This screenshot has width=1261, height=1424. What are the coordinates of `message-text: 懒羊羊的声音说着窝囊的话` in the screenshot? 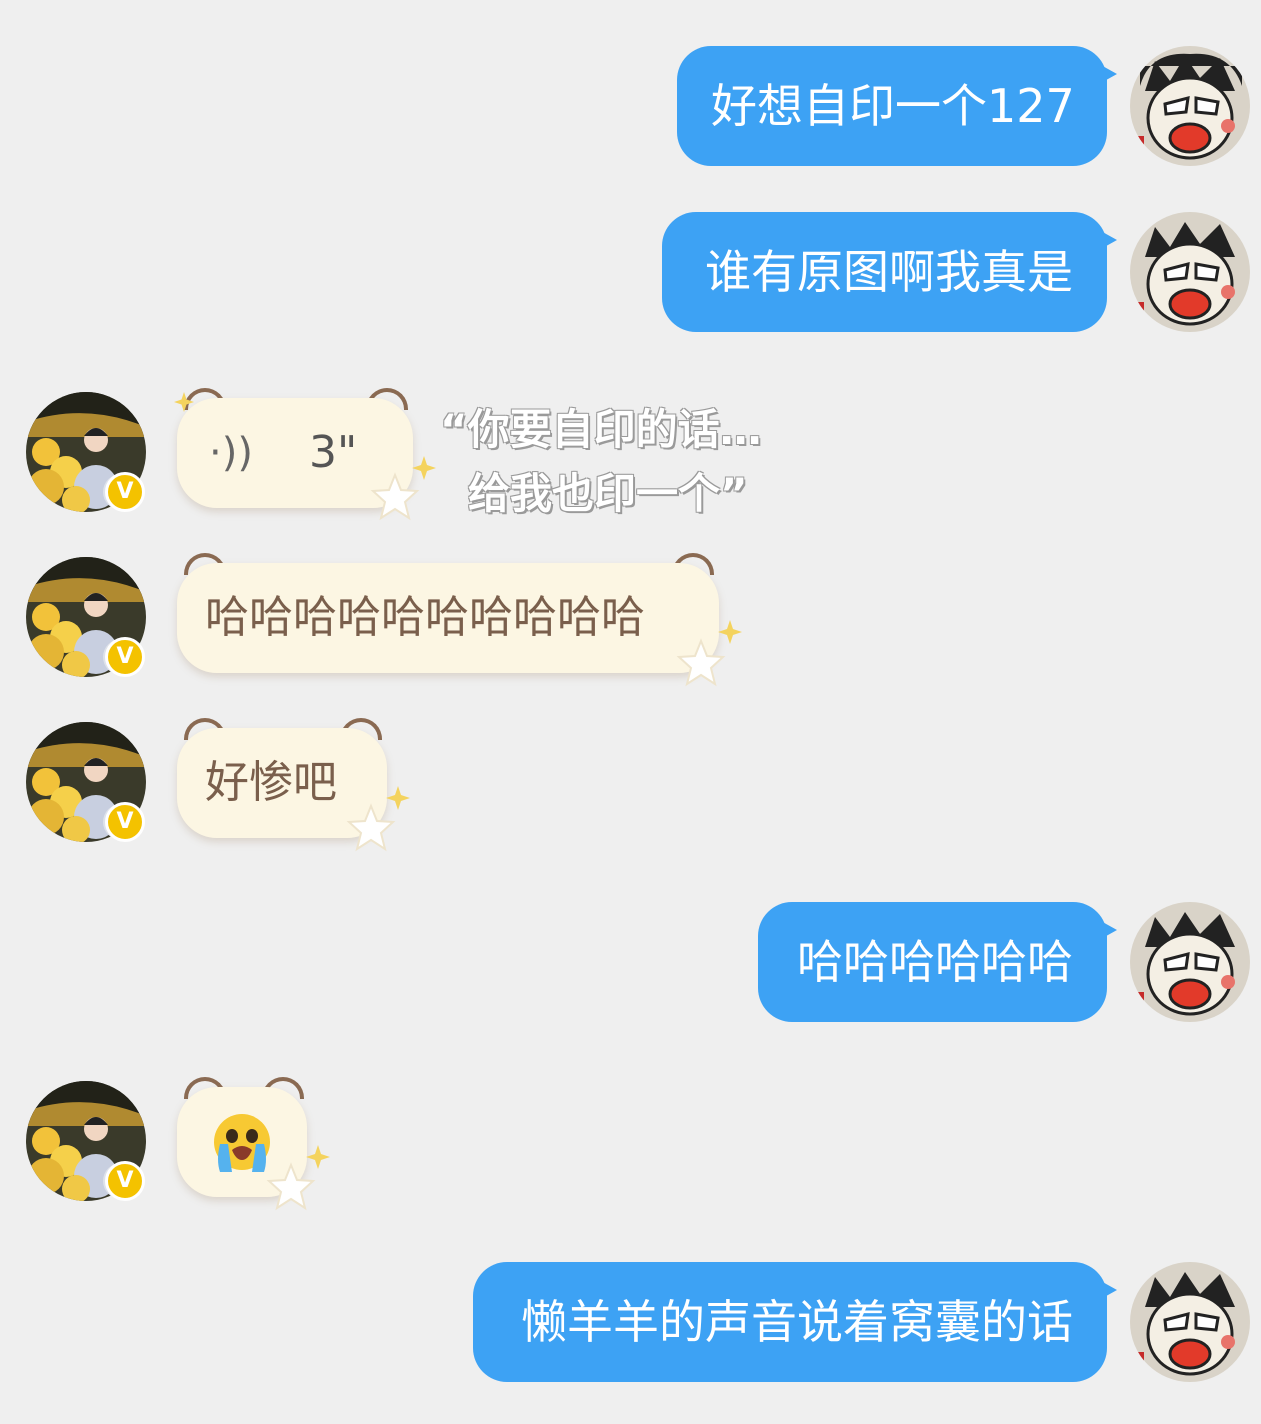 It's located at (797, 1322).